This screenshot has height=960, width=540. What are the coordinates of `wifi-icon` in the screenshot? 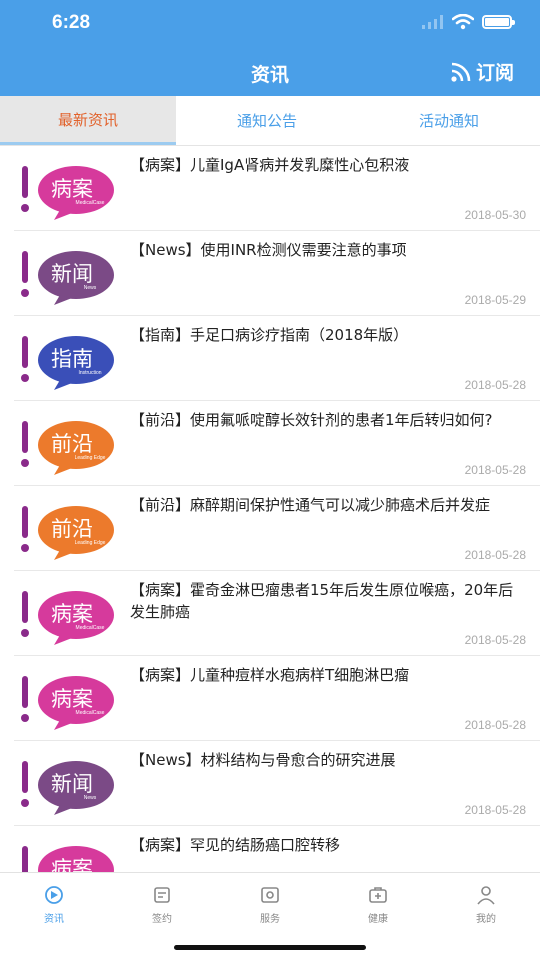 It's located at (463, 22).